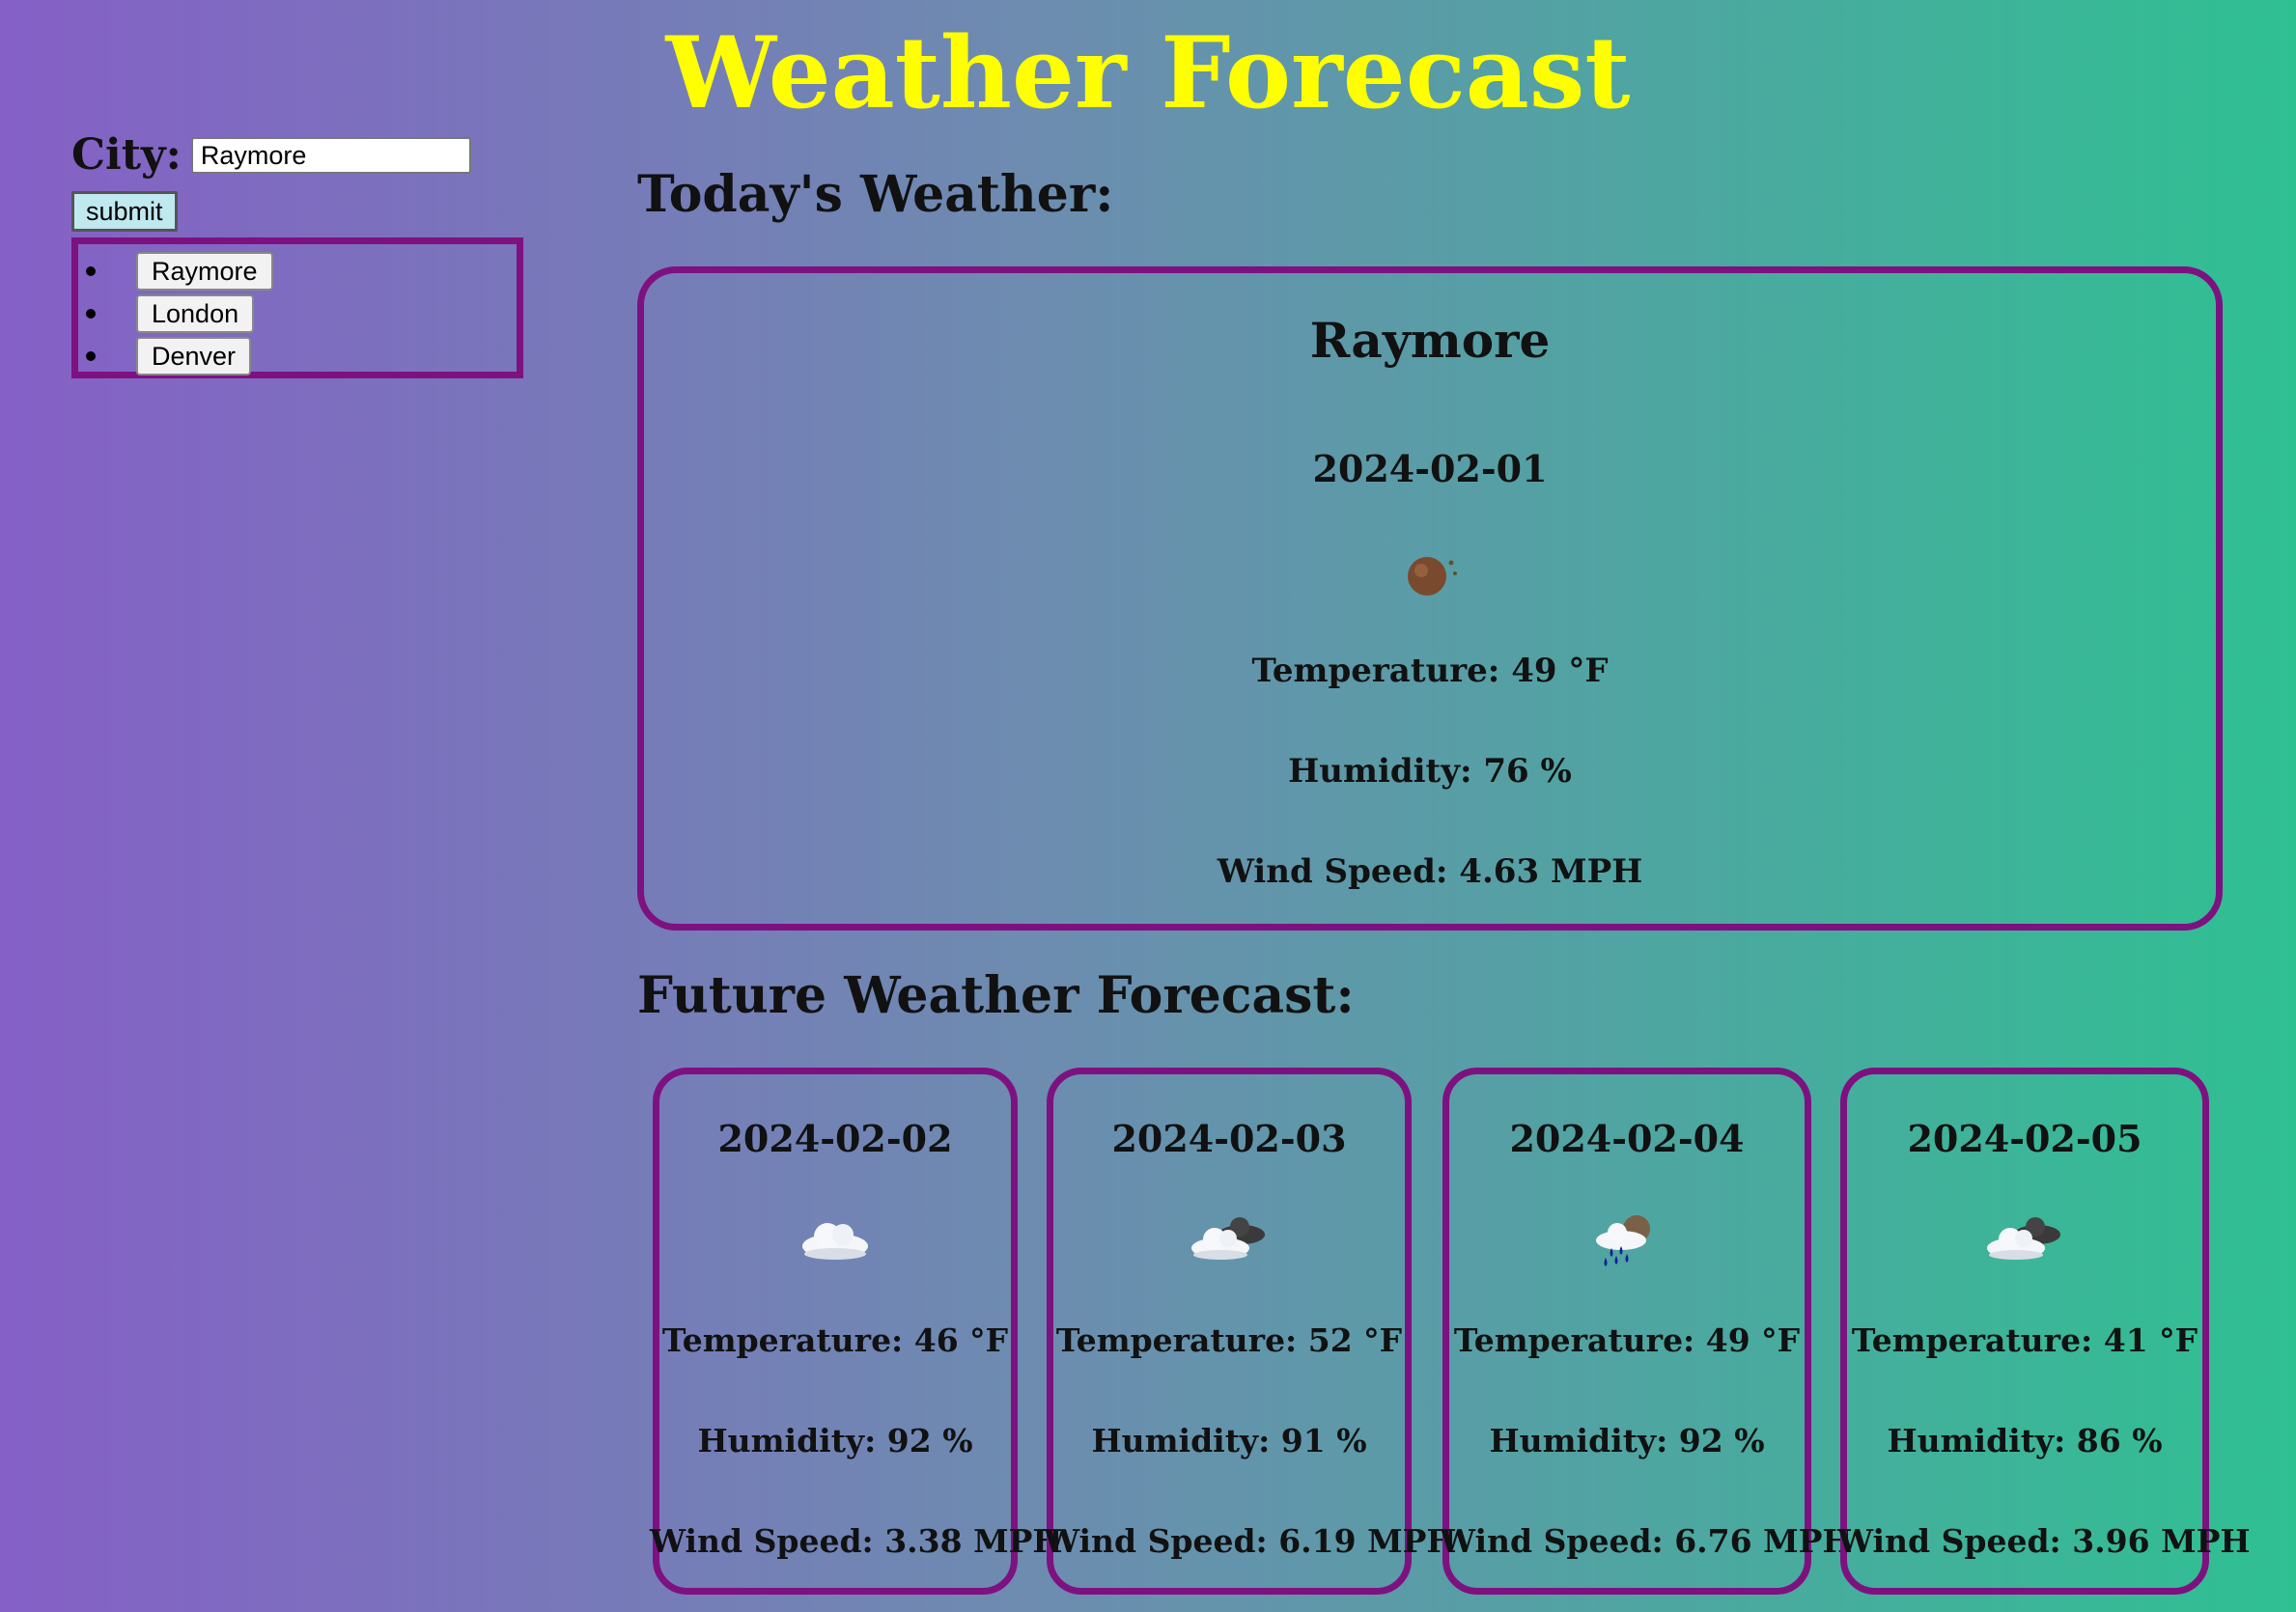 The image size is (2296, 1612). Describe the element at coordinates (331, 155) in the screenshot. I see `city-input` at that location.